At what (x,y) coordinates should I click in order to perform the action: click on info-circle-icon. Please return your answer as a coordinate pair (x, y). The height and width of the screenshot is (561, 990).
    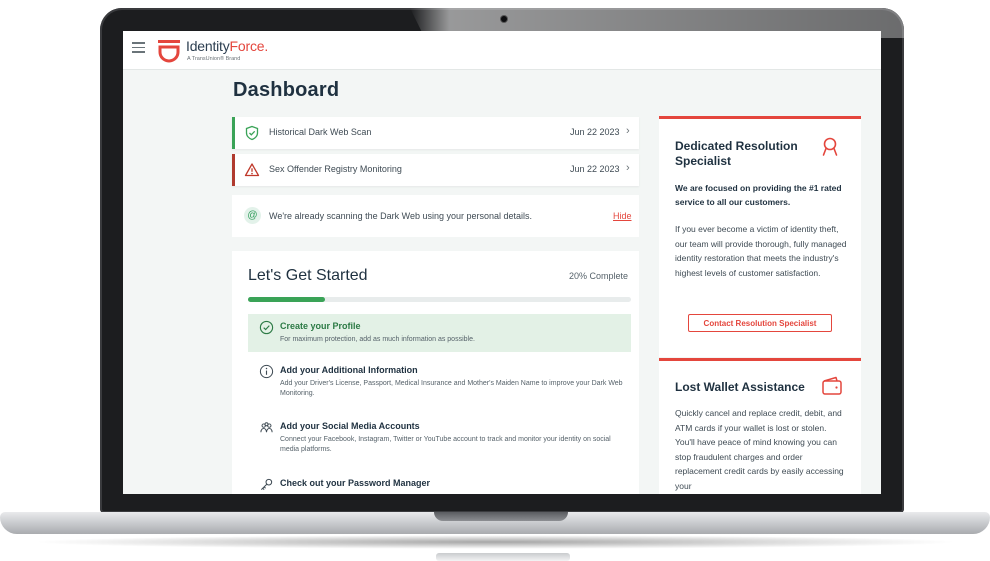
    Looking at the image, I should click on (266, 371).